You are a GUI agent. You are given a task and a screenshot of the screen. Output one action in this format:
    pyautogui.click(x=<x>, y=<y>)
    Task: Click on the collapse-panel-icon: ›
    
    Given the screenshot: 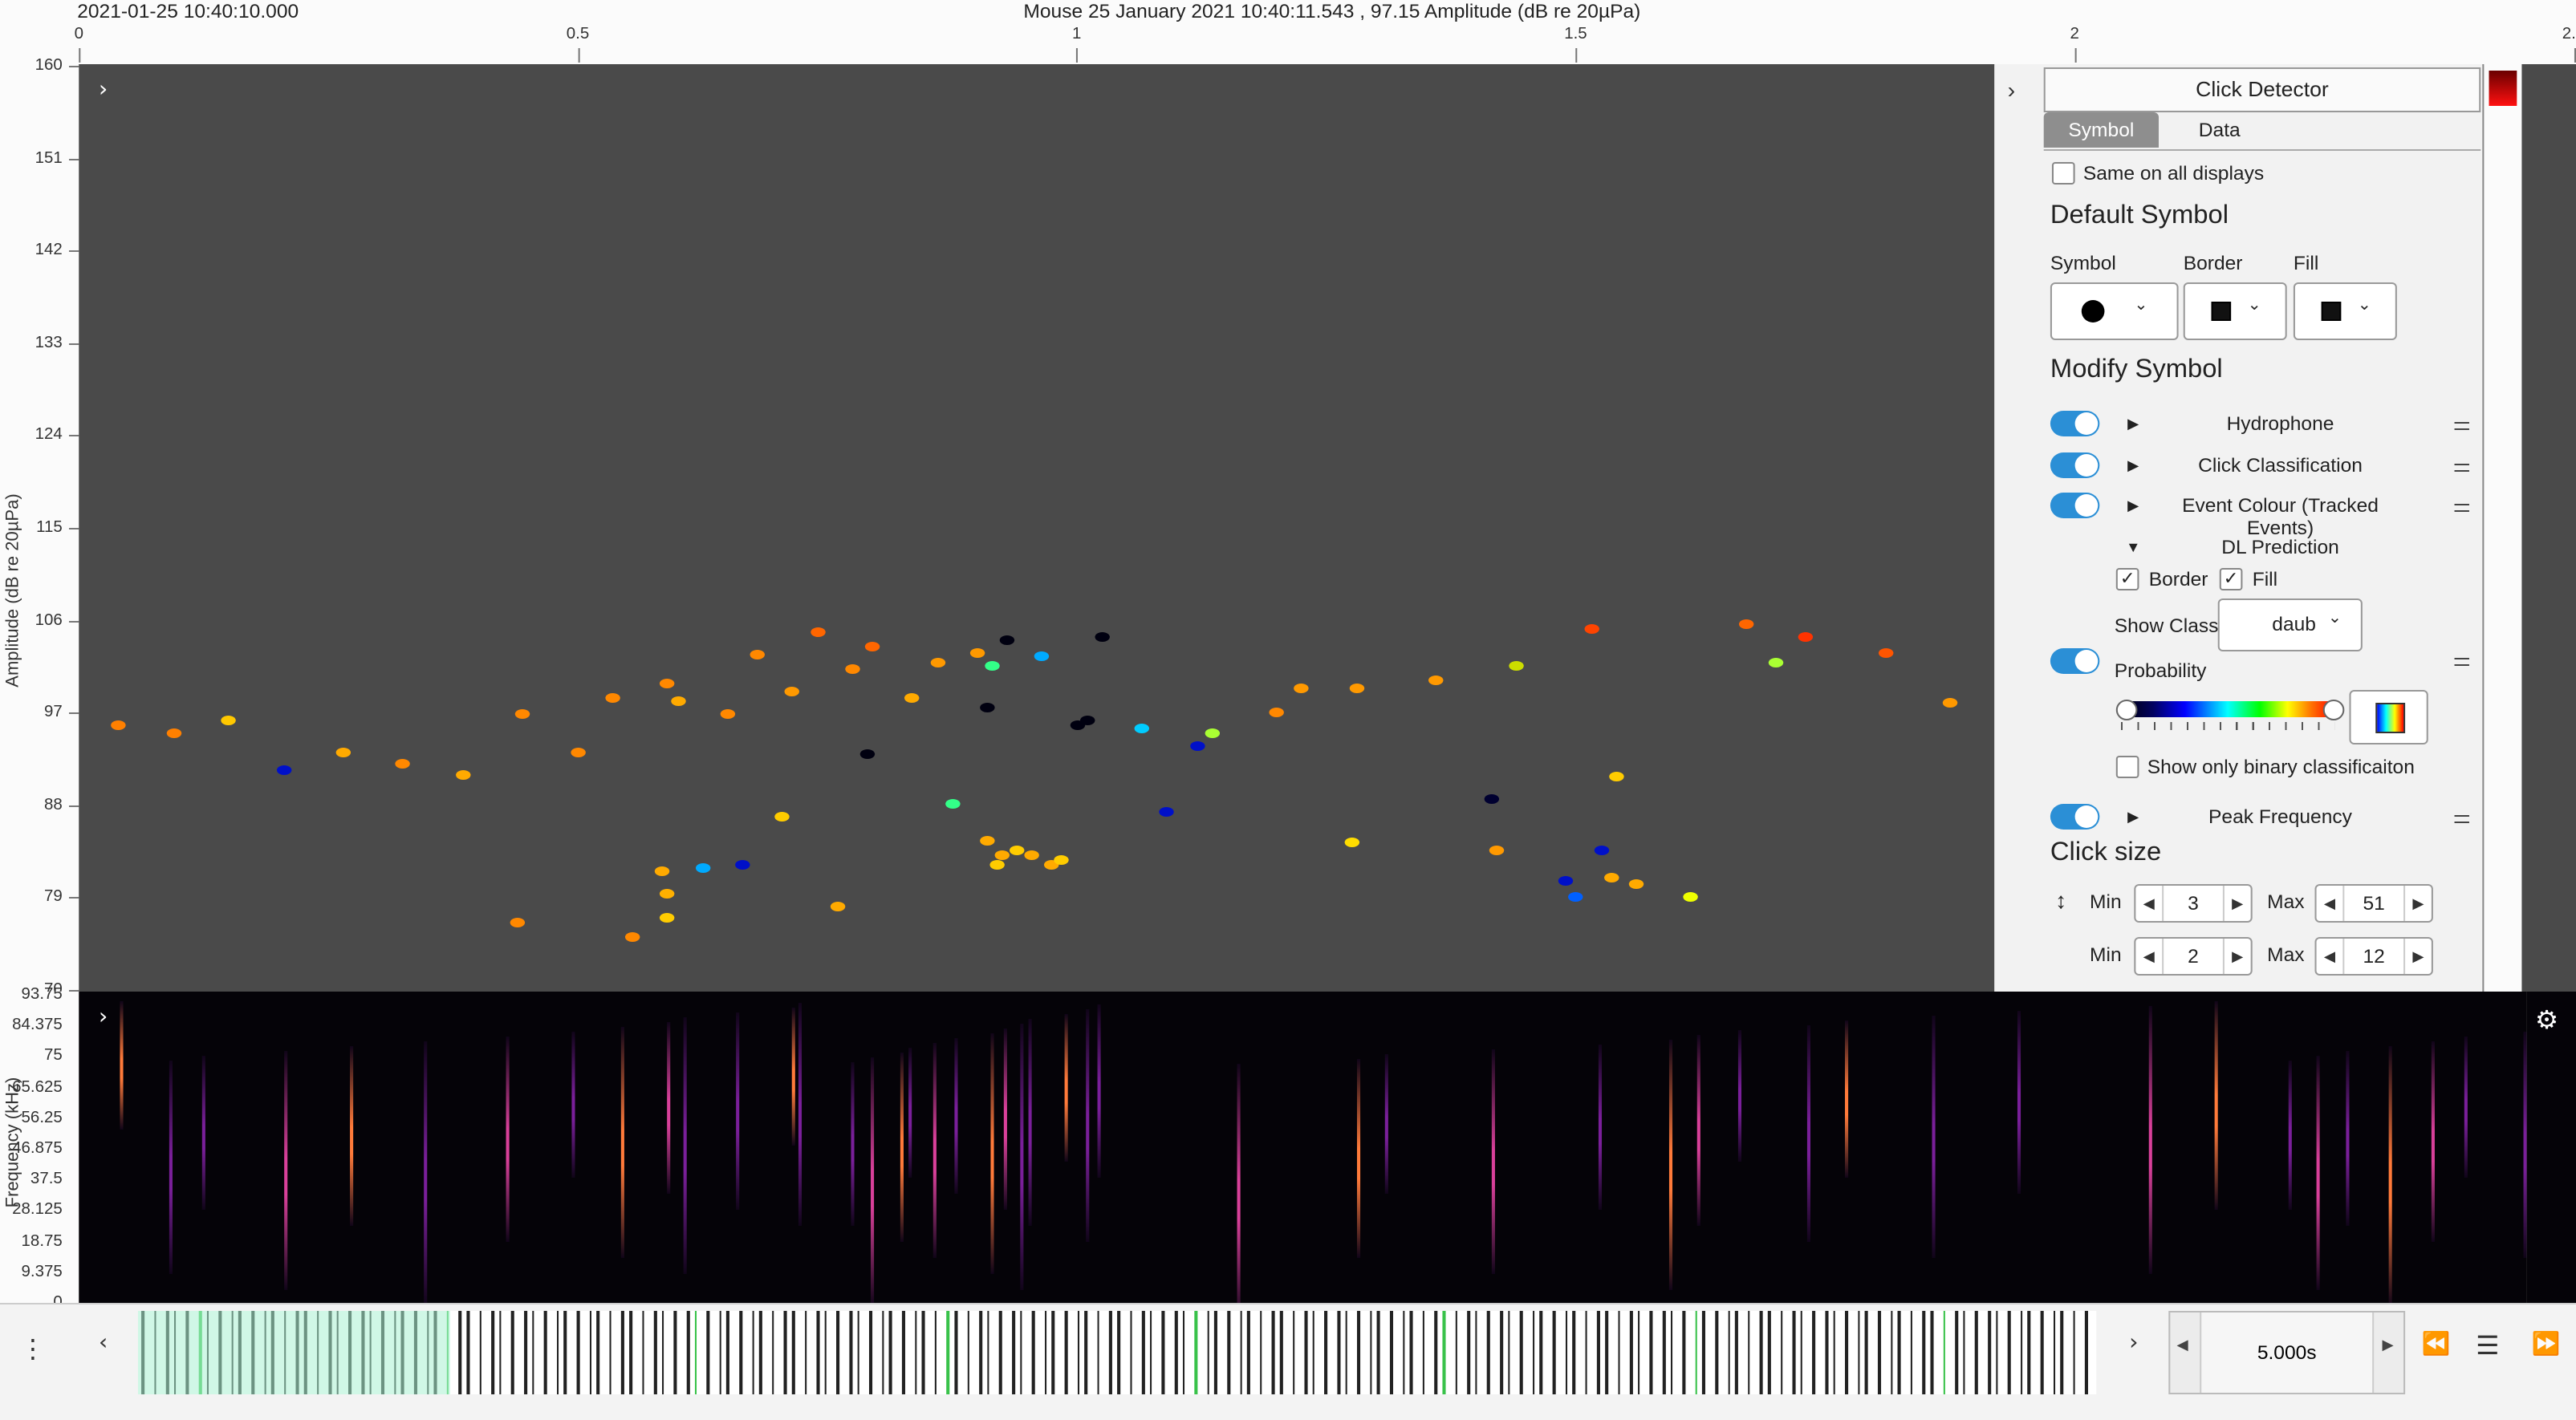 What is the action you would take?
    pyautogui.click(x=2012, y=90)
    